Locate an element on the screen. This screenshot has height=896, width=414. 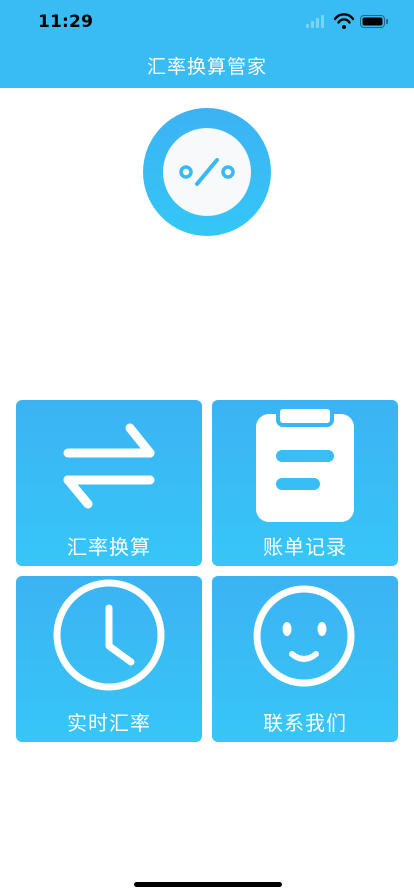
app-logo is located at coordinates (207, 172).